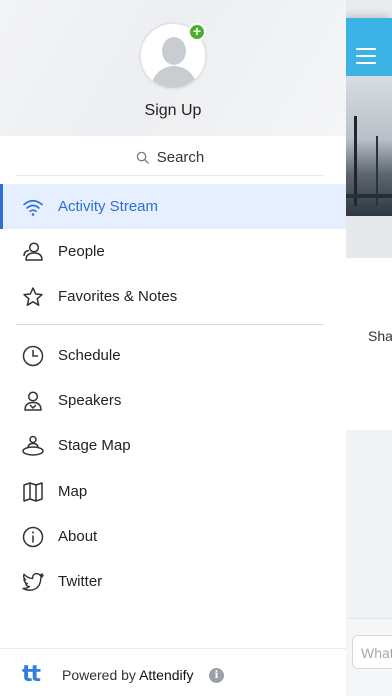 Image resolution: width=392 pixels, height=696 pixels. Describe the element at coordinates (33, 252) in the screenshot. I see `person-icon` at that location.